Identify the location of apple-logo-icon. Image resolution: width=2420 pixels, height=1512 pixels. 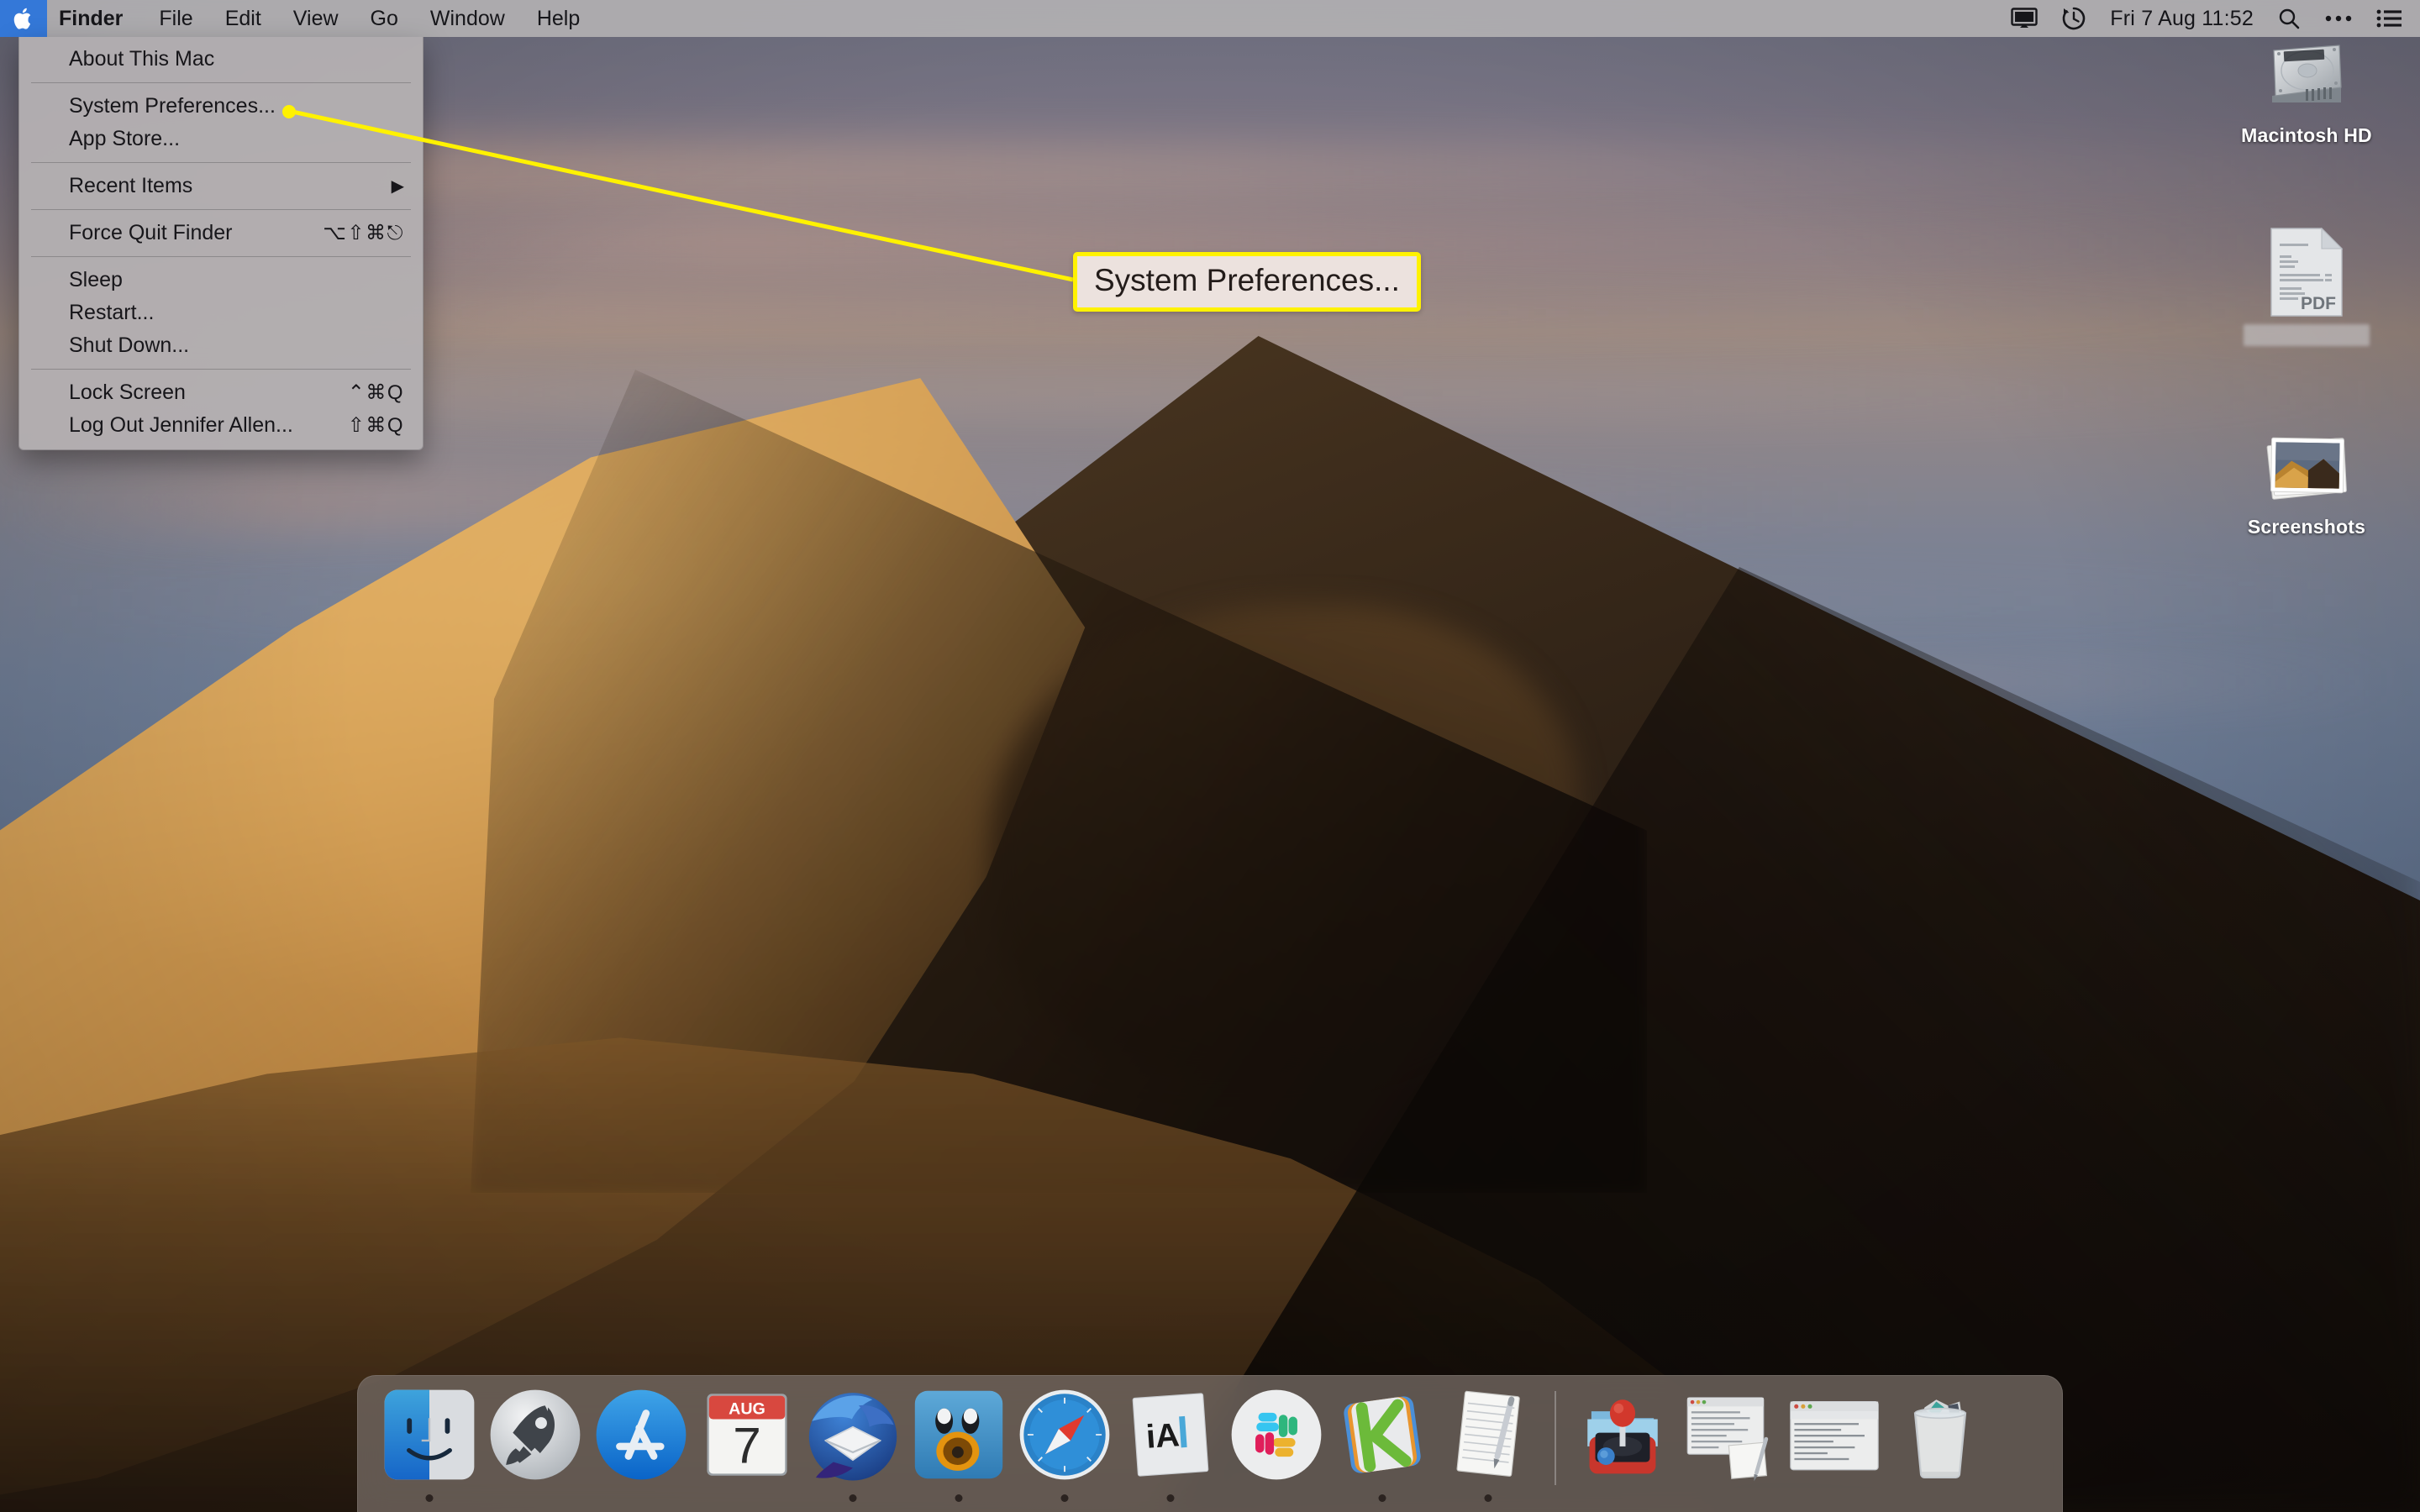
(22, 18).